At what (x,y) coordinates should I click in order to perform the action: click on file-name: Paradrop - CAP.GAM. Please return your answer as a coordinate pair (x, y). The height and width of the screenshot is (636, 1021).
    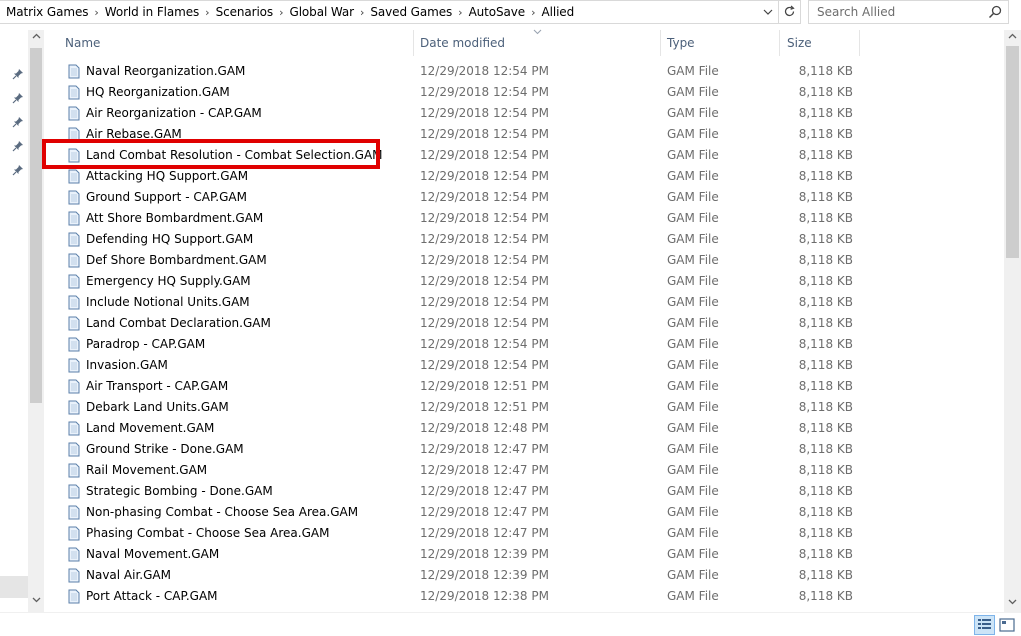
    Looking at the image, I should click on (145, 344).